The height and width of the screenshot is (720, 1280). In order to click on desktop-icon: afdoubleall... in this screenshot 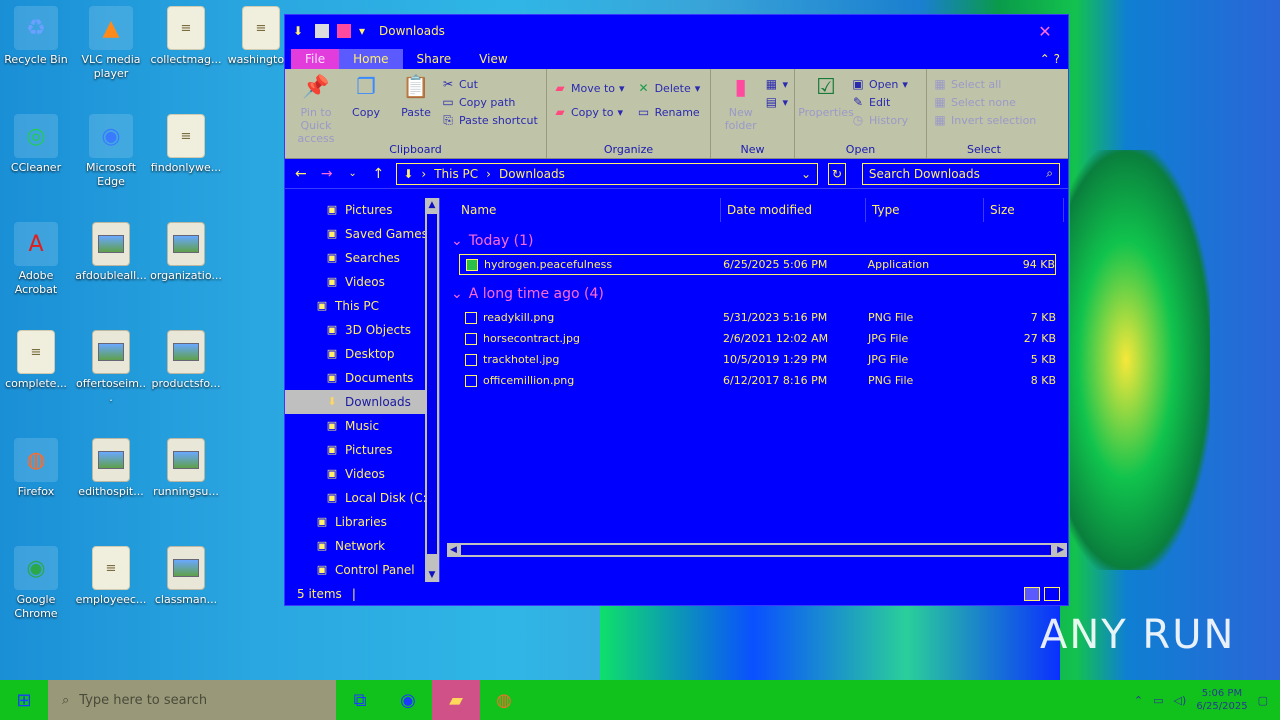, I will do `click(111, 252)`.